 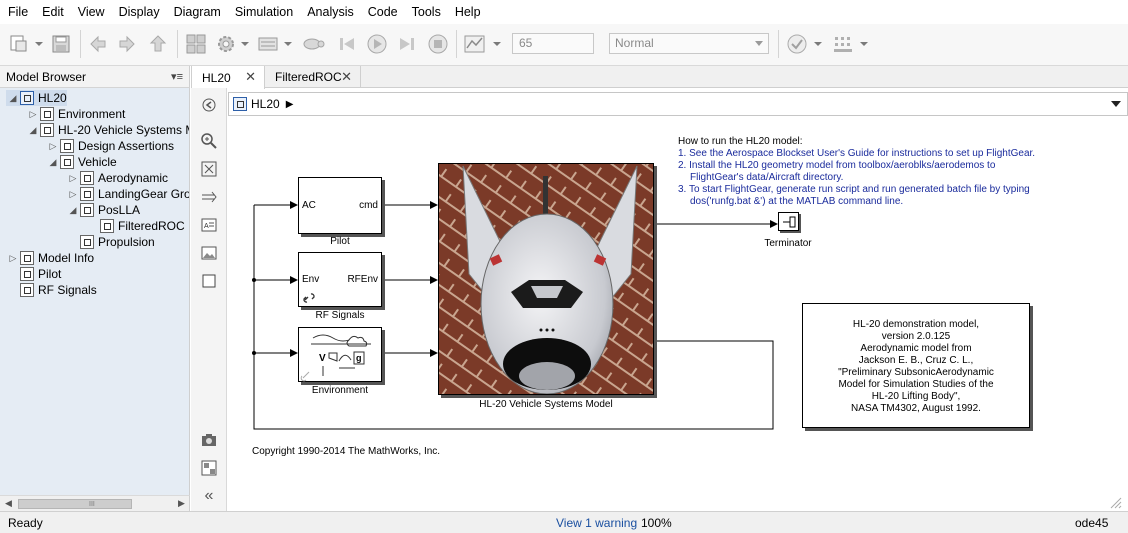 What do you see at coordinates (81, 162) in the screenshot?
I see `tree-item: ◢ Vehicle` at bounding box center [81, 162].